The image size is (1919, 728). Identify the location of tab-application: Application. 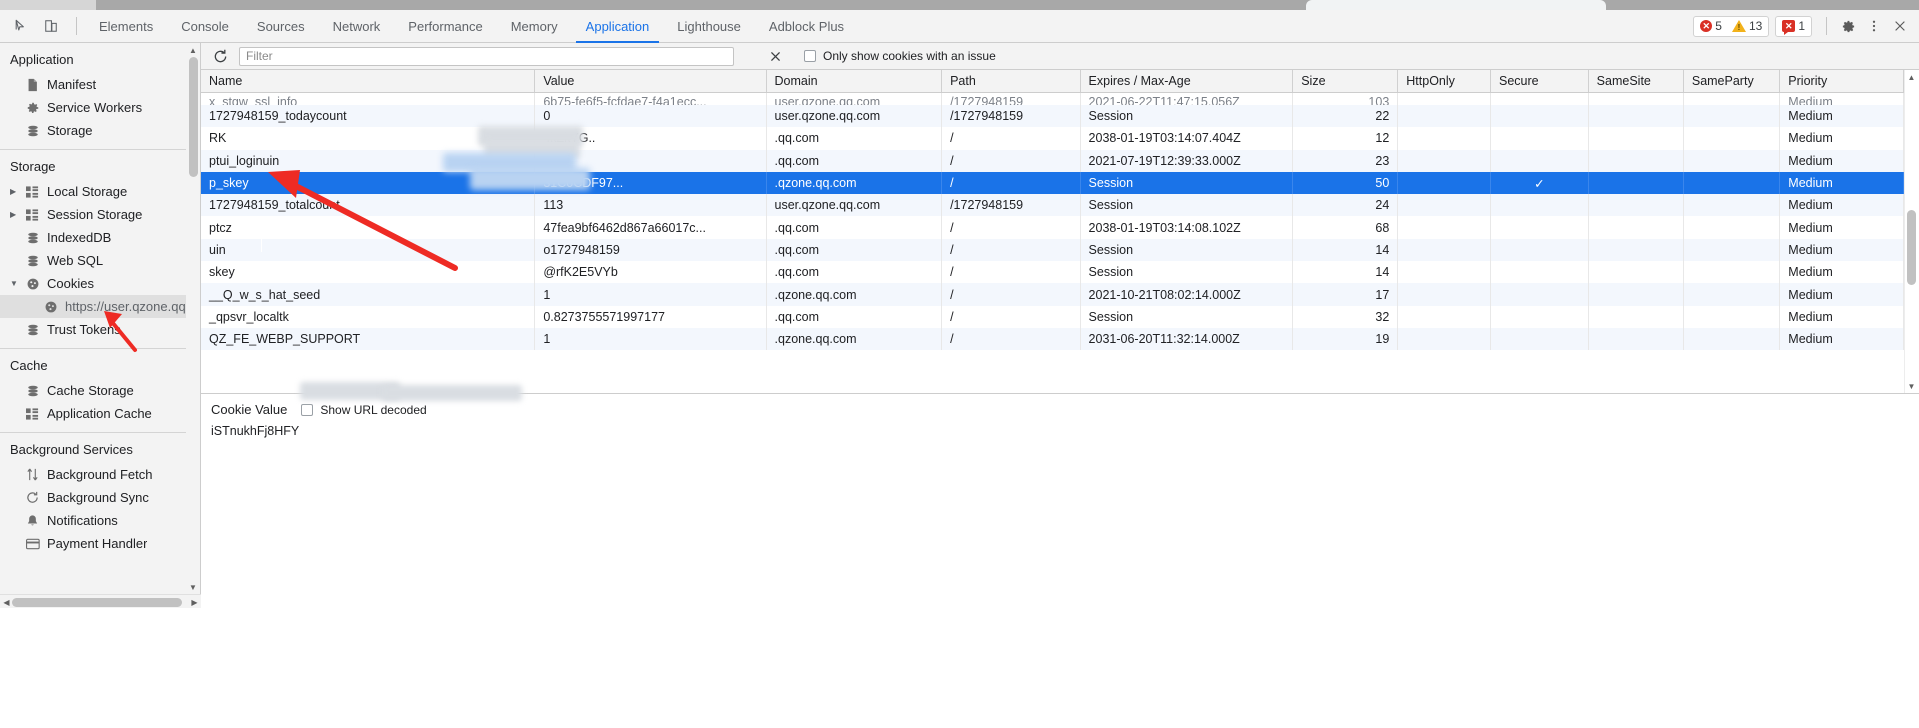
(618, 26).